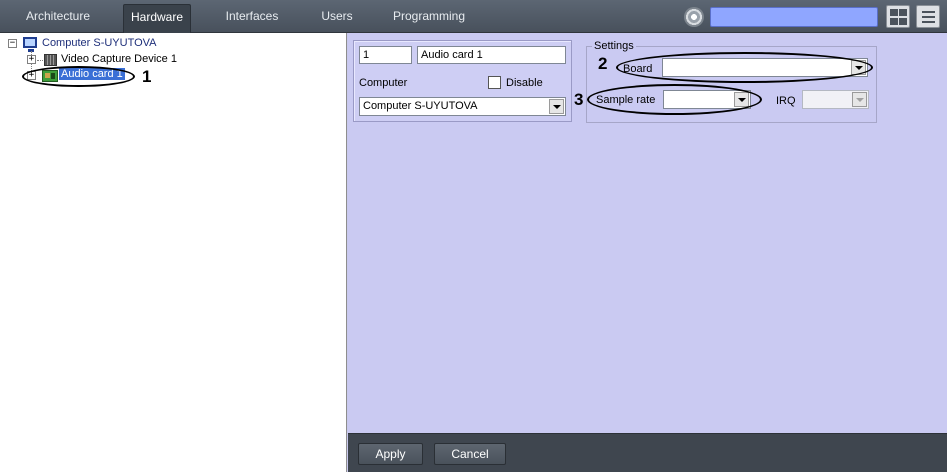 Image resolution: width=947 pixels, height=472 pixels. What do you see at coordinates (579, 99) in the screenshot?
I see `callout-number-3: 3` at bounding box center [579, 99].